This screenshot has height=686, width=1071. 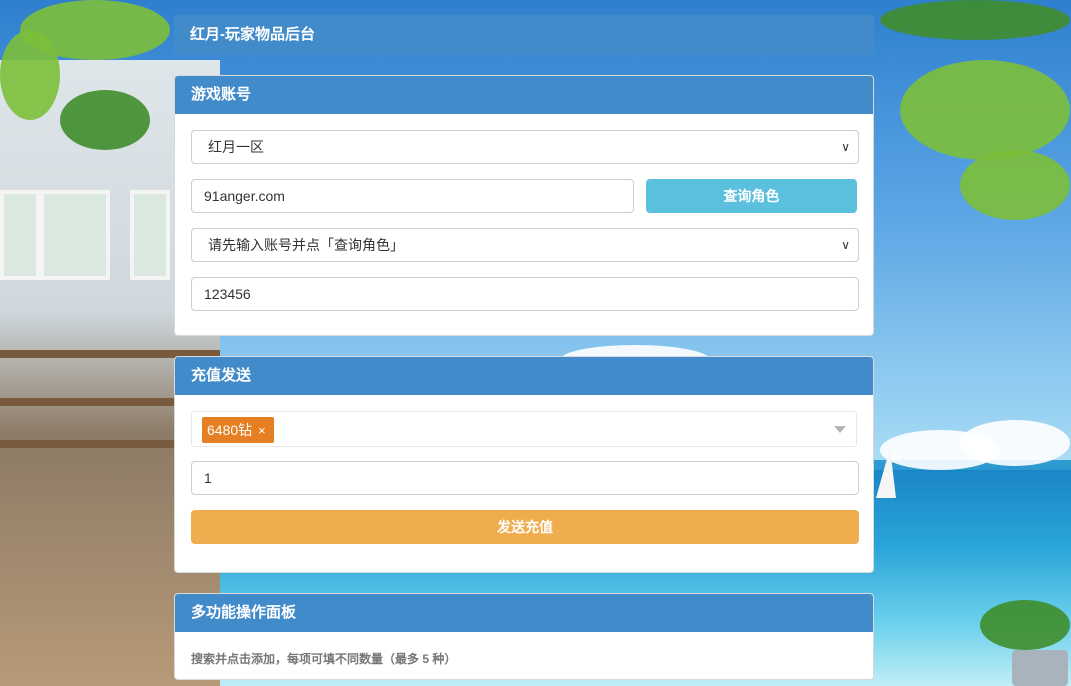 I want to click on recharge-panel-title: 充值发送, so click(x=524, y=376).